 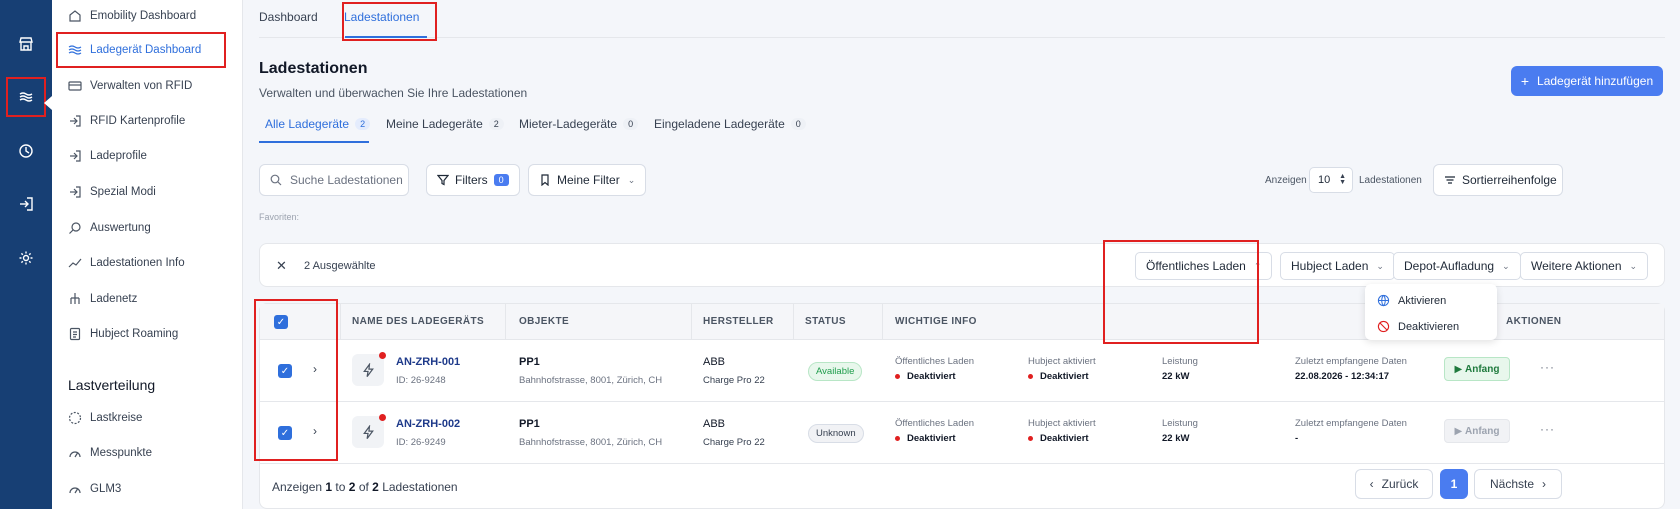 What do you see at coordinates (1371, 484) in the screenshot?
I see `chevron-left-icon: ‹` at bounding box center [1371, 484].